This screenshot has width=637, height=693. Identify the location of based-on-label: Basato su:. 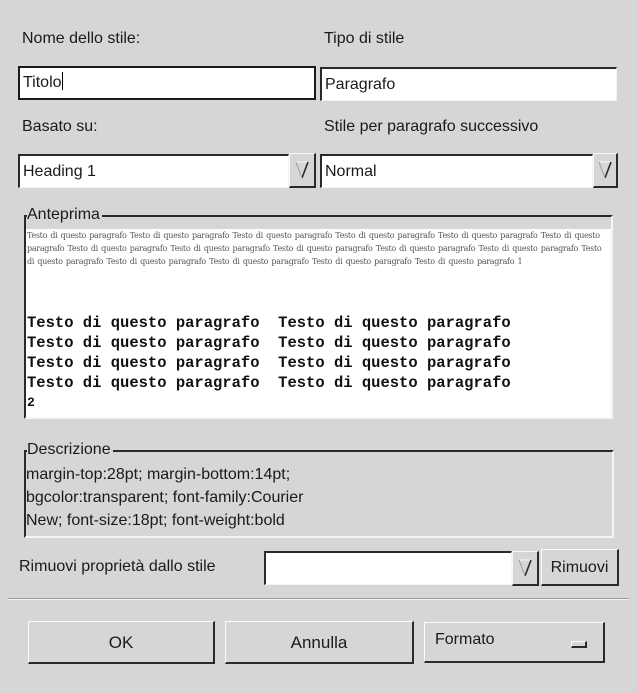
(60, 126).